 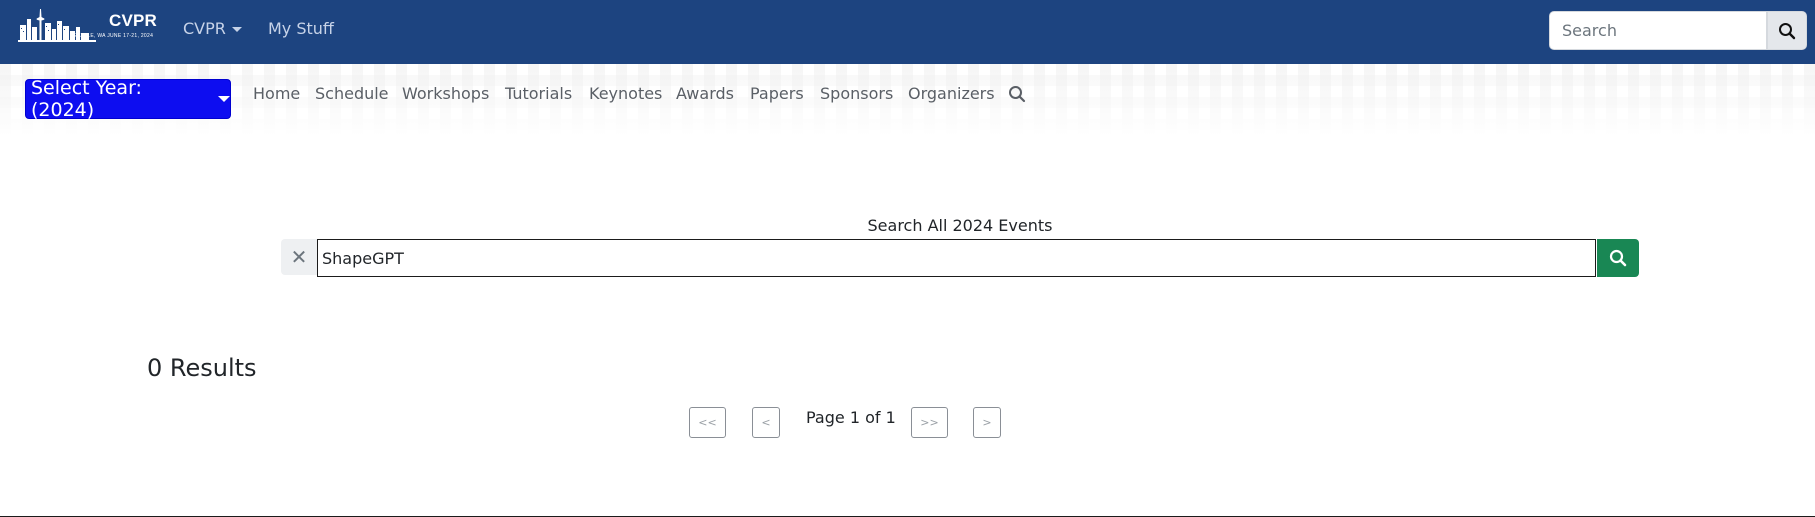 I want to click on nav-sponsors: Sponsors, so click(x=856, y=93).